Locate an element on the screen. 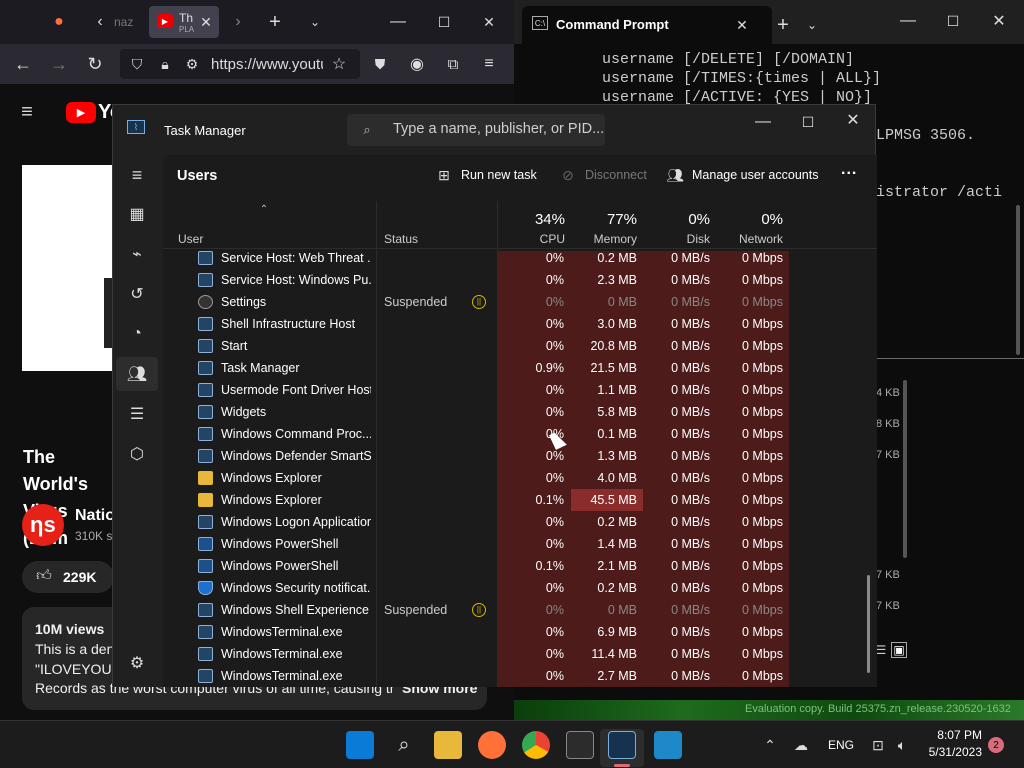 The image size is (1024, 768). table-row: Start 0% 20.8 MB 0 MB/s 0 Mbps is located at coordinates (520, 346).